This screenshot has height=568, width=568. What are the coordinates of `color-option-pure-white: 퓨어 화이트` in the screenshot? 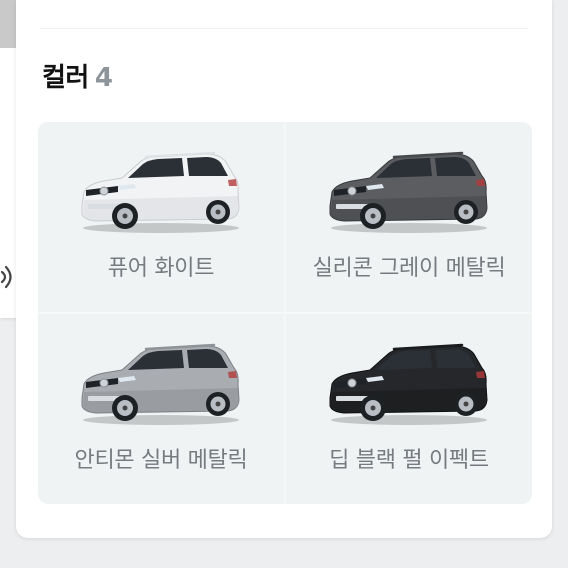 It's located at (161, 217).